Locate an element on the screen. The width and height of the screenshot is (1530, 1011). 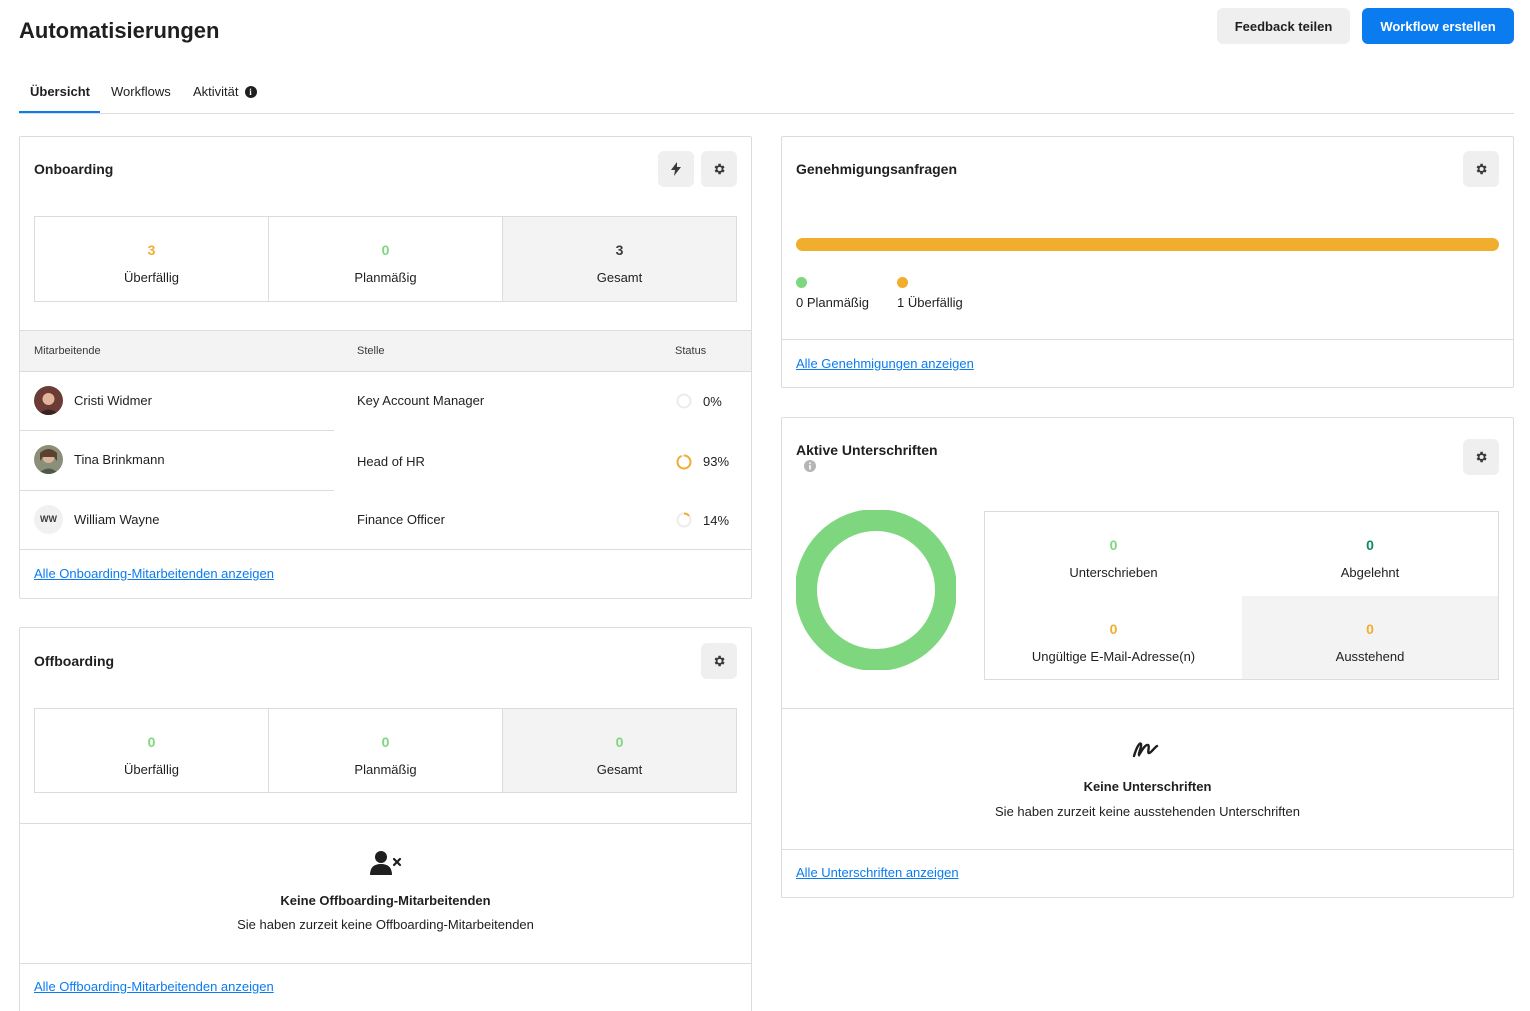
legend-label-scheduled: 0 Planmäßig is located at coordinates (832, 302).